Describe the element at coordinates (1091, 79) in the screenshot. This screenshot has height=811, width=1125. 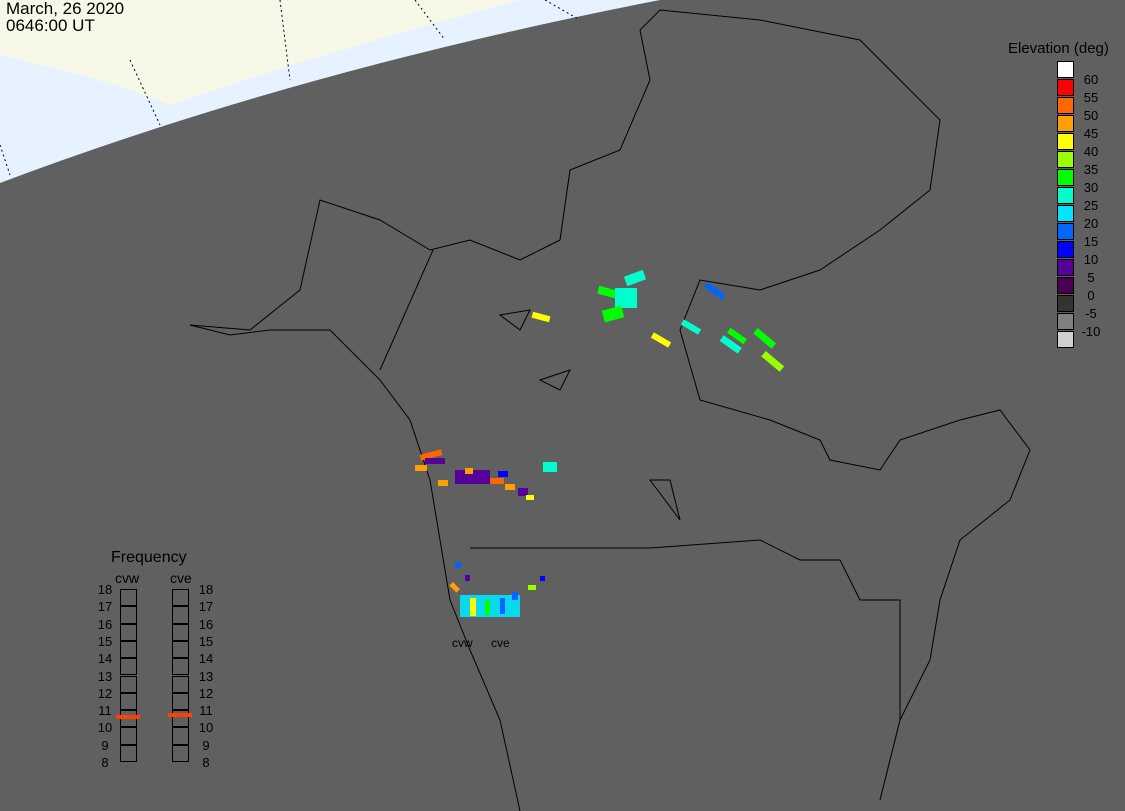
I see `colorbar-label: 60` at that location.